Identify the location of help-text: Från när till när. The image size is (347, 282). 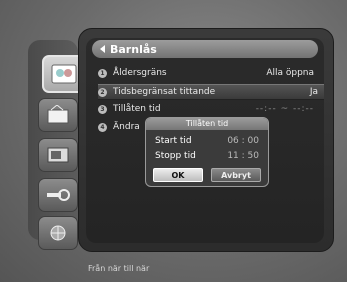
(119, 268).